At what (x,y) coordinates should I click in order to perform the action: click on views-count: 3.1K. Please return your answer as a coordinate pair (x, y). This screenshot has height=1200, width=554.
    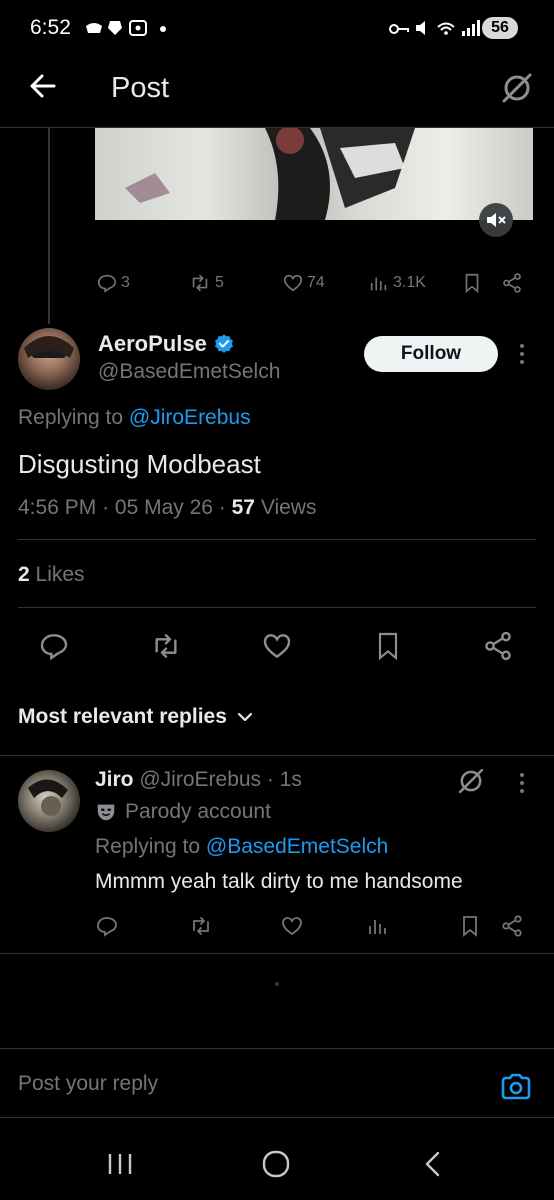
    Looking at the image, I should click on (409, 282).